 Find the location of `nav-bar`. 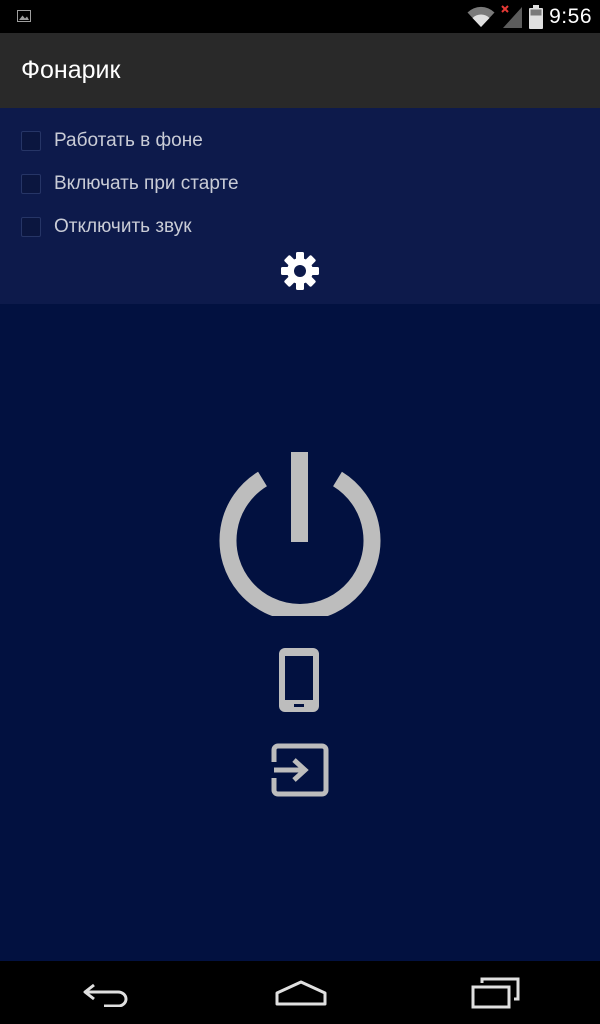

nav-bar is located at coordinates (300, 992).